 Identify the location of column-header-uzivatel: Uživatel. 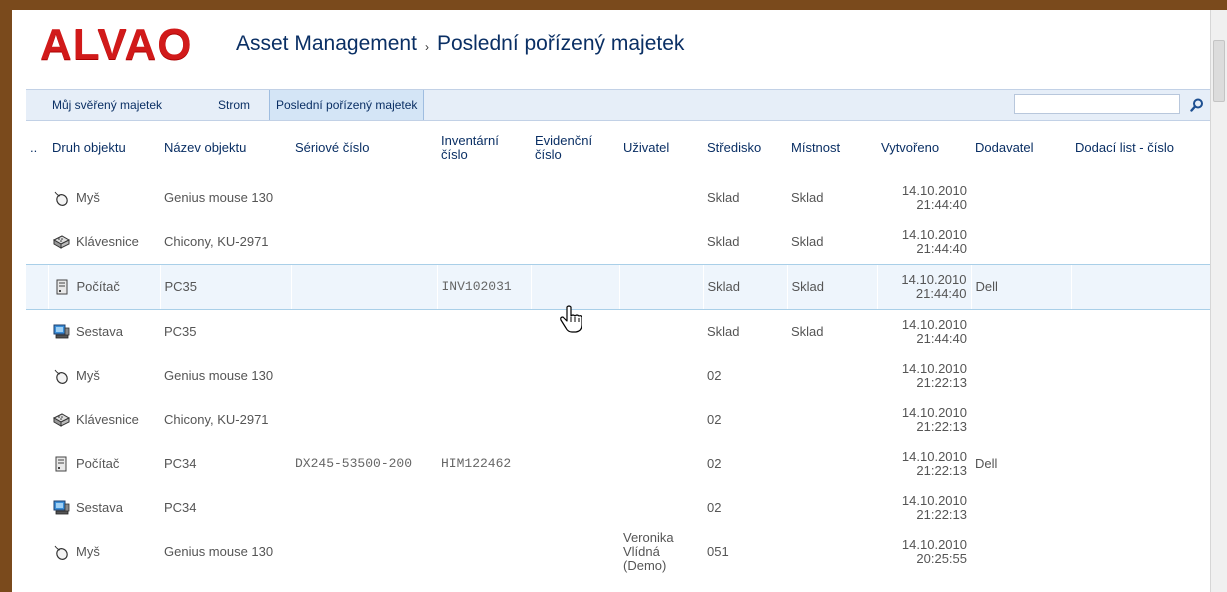
(661, 148).